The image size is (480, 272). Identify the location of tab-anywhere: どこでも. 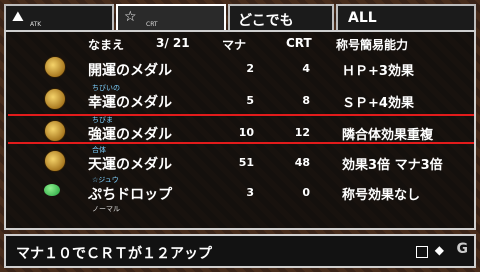
(281, 17).